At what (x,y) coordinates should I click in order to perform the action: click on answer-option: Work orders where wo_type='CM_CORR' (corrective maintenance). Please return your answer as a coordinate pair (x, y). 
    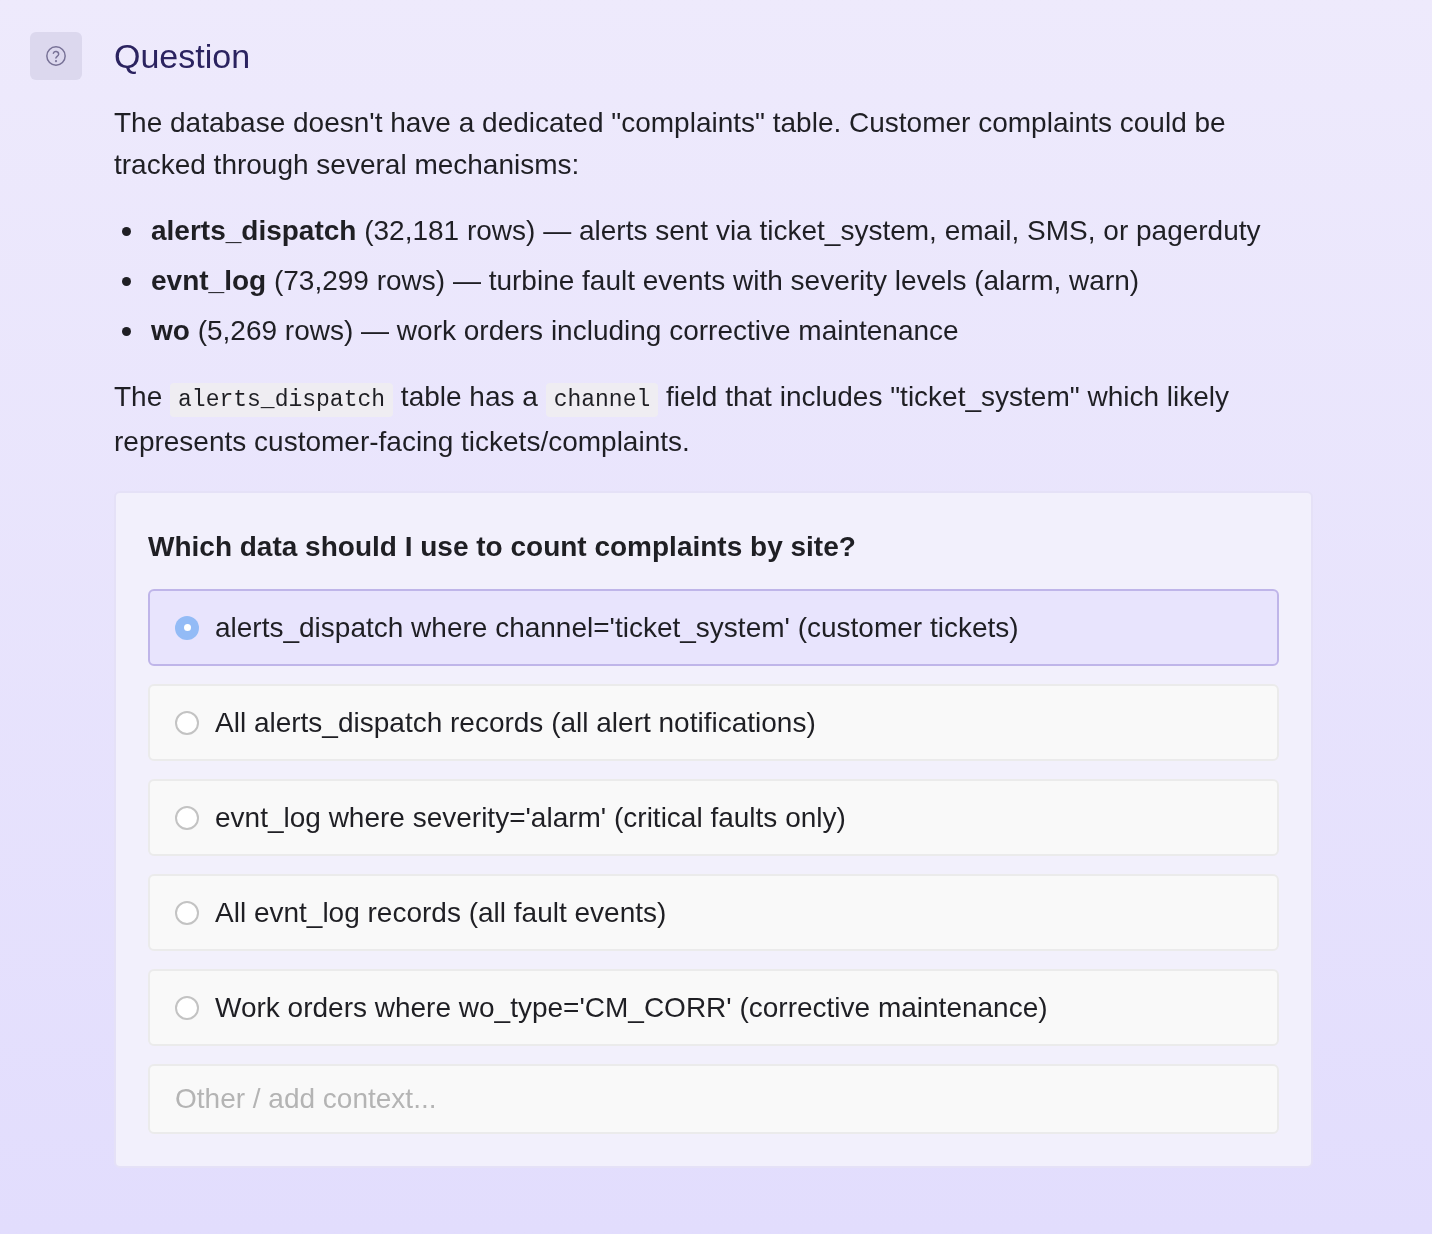
    Looking at the image, I should click on (713, 1007).